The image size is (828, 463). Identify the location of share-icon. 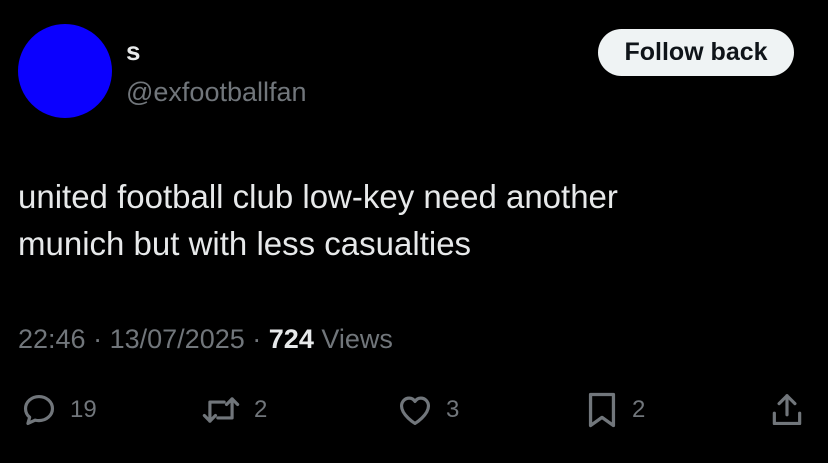
(787, 410).